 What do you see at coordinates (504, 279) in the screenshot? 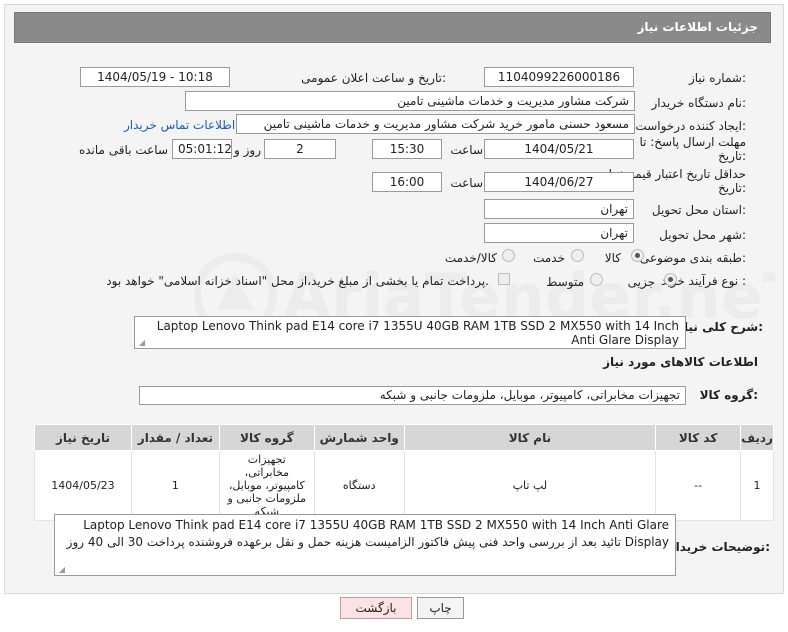
I see `treasury-payment-checkbox` at bounding box center [504, 279].